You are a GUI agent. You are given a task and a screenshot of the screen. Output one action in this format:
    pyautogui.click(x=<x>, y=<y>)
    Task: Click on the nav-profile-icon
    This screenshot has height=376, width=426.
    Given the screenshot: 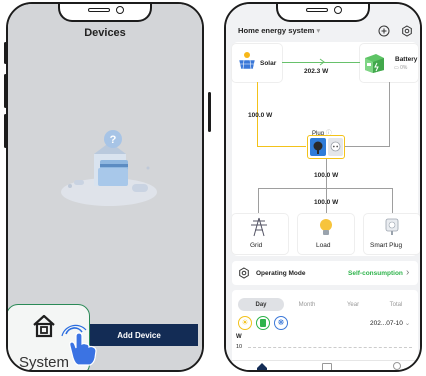 What is the action you would take?
    pyautogui.click(x=397, y=366)
    